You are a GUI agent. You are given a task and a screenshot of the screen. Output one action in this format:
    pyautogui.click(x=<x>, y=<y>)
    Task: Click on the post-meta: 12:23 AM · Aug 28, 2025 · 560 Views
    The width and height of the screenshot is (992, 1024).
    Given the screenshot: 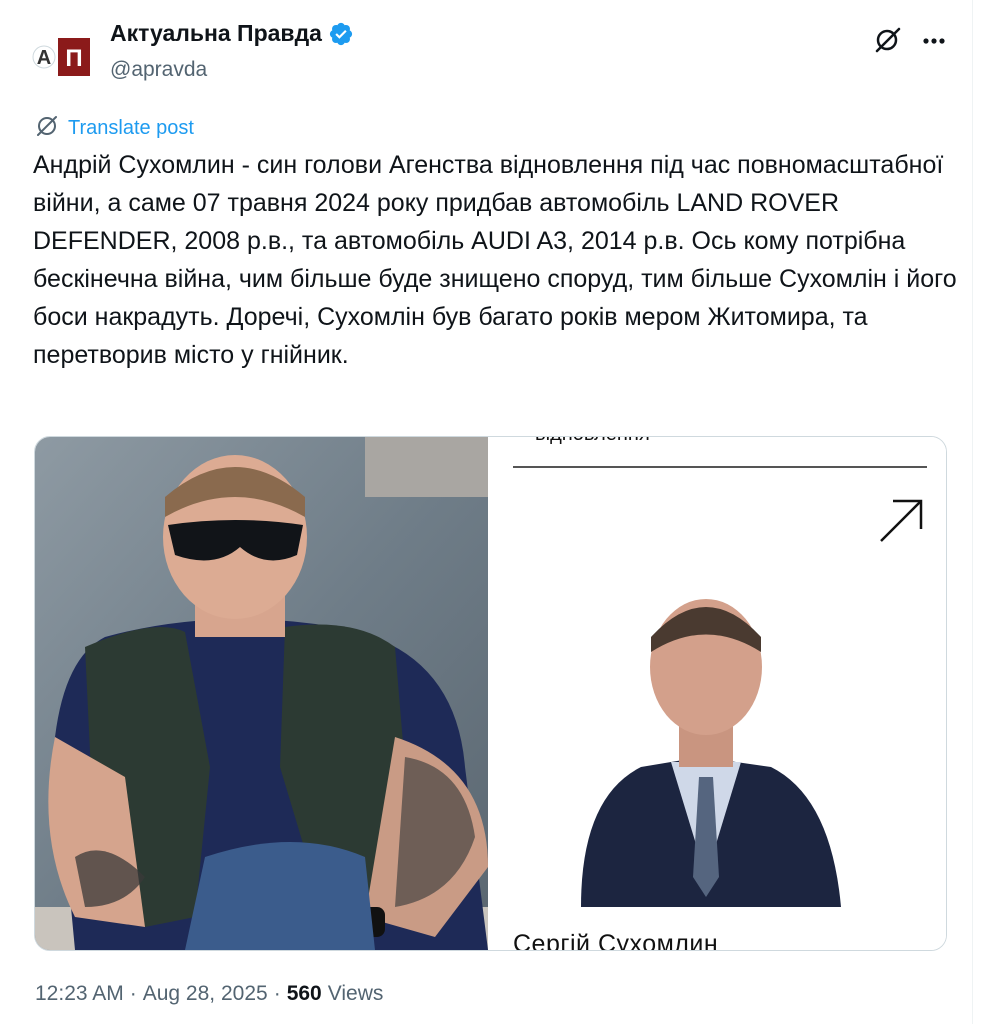 What is the action you would take?
    pyautogui.click(x=209, y=994)
    